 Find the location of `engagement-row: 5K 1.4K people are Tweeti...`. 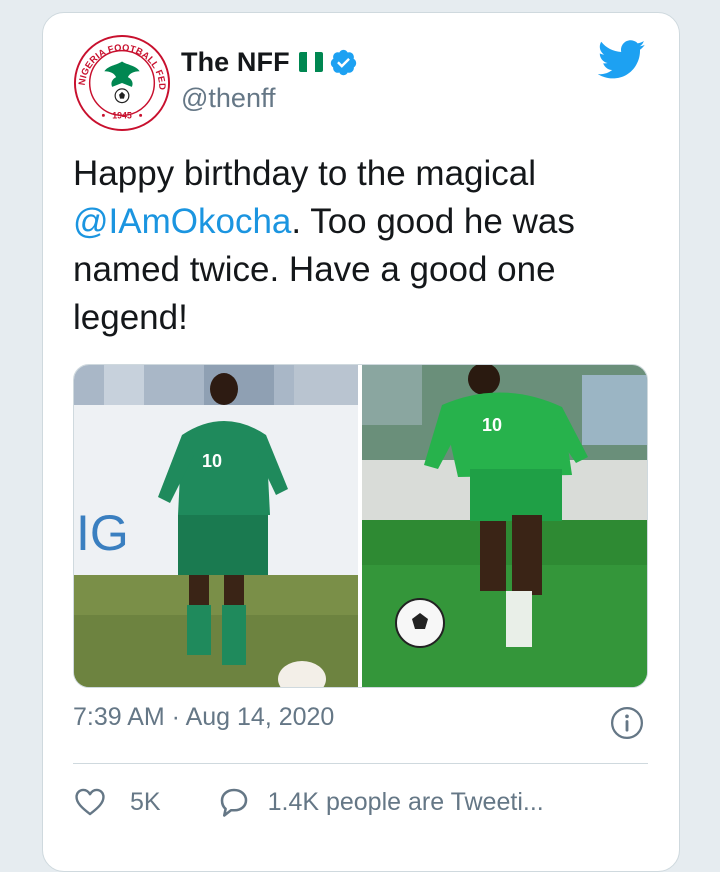

engagement-row: 5K 1.4K people are Tweeti... is located at coordinates (308, 802).